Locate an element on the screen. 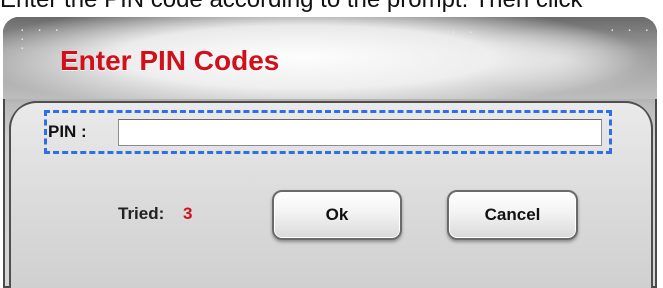 The height and width of the screenshot is (288, 663). pin-label: PIN : is located at coordinates (67, 131).